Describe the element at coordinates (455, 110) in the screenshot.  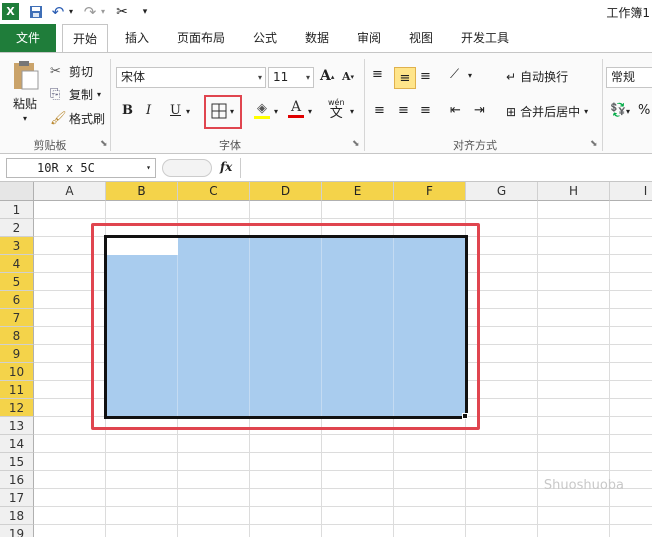
I see `decrease-indent-icon: ⇤` at that location.